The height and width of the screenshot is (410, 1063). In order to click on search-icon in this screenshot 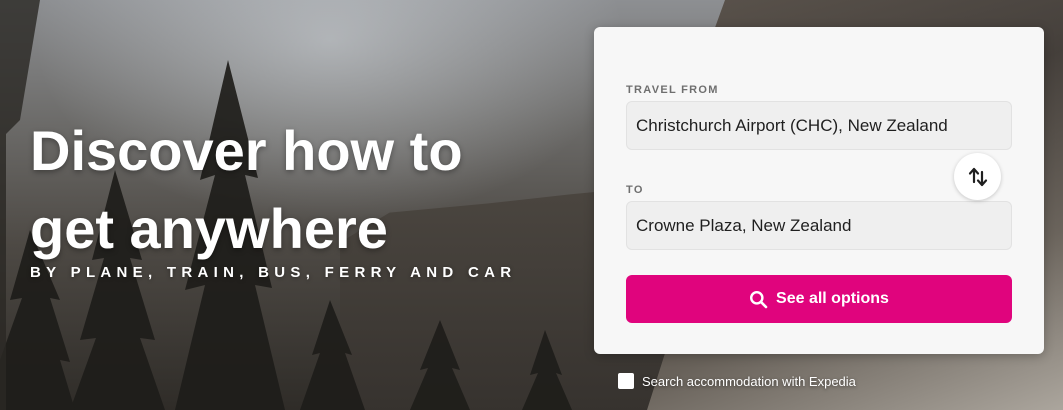, I will do `click(759, 299)`.